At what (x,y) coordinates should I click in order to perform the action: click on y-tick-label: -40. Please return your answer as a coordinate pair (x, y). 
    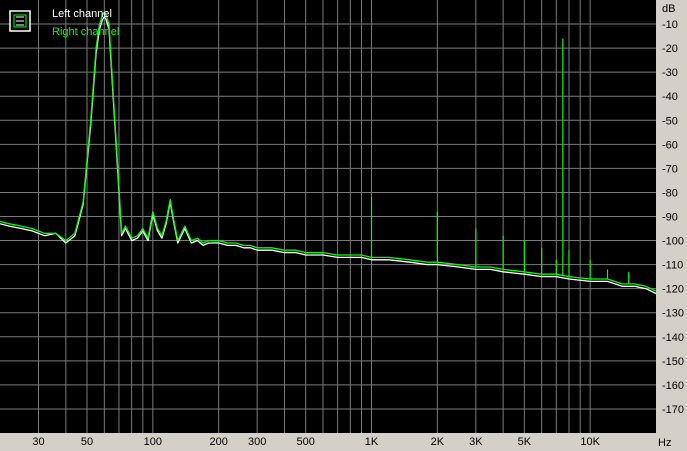
    Looking at the image, I should click on (670, 97).